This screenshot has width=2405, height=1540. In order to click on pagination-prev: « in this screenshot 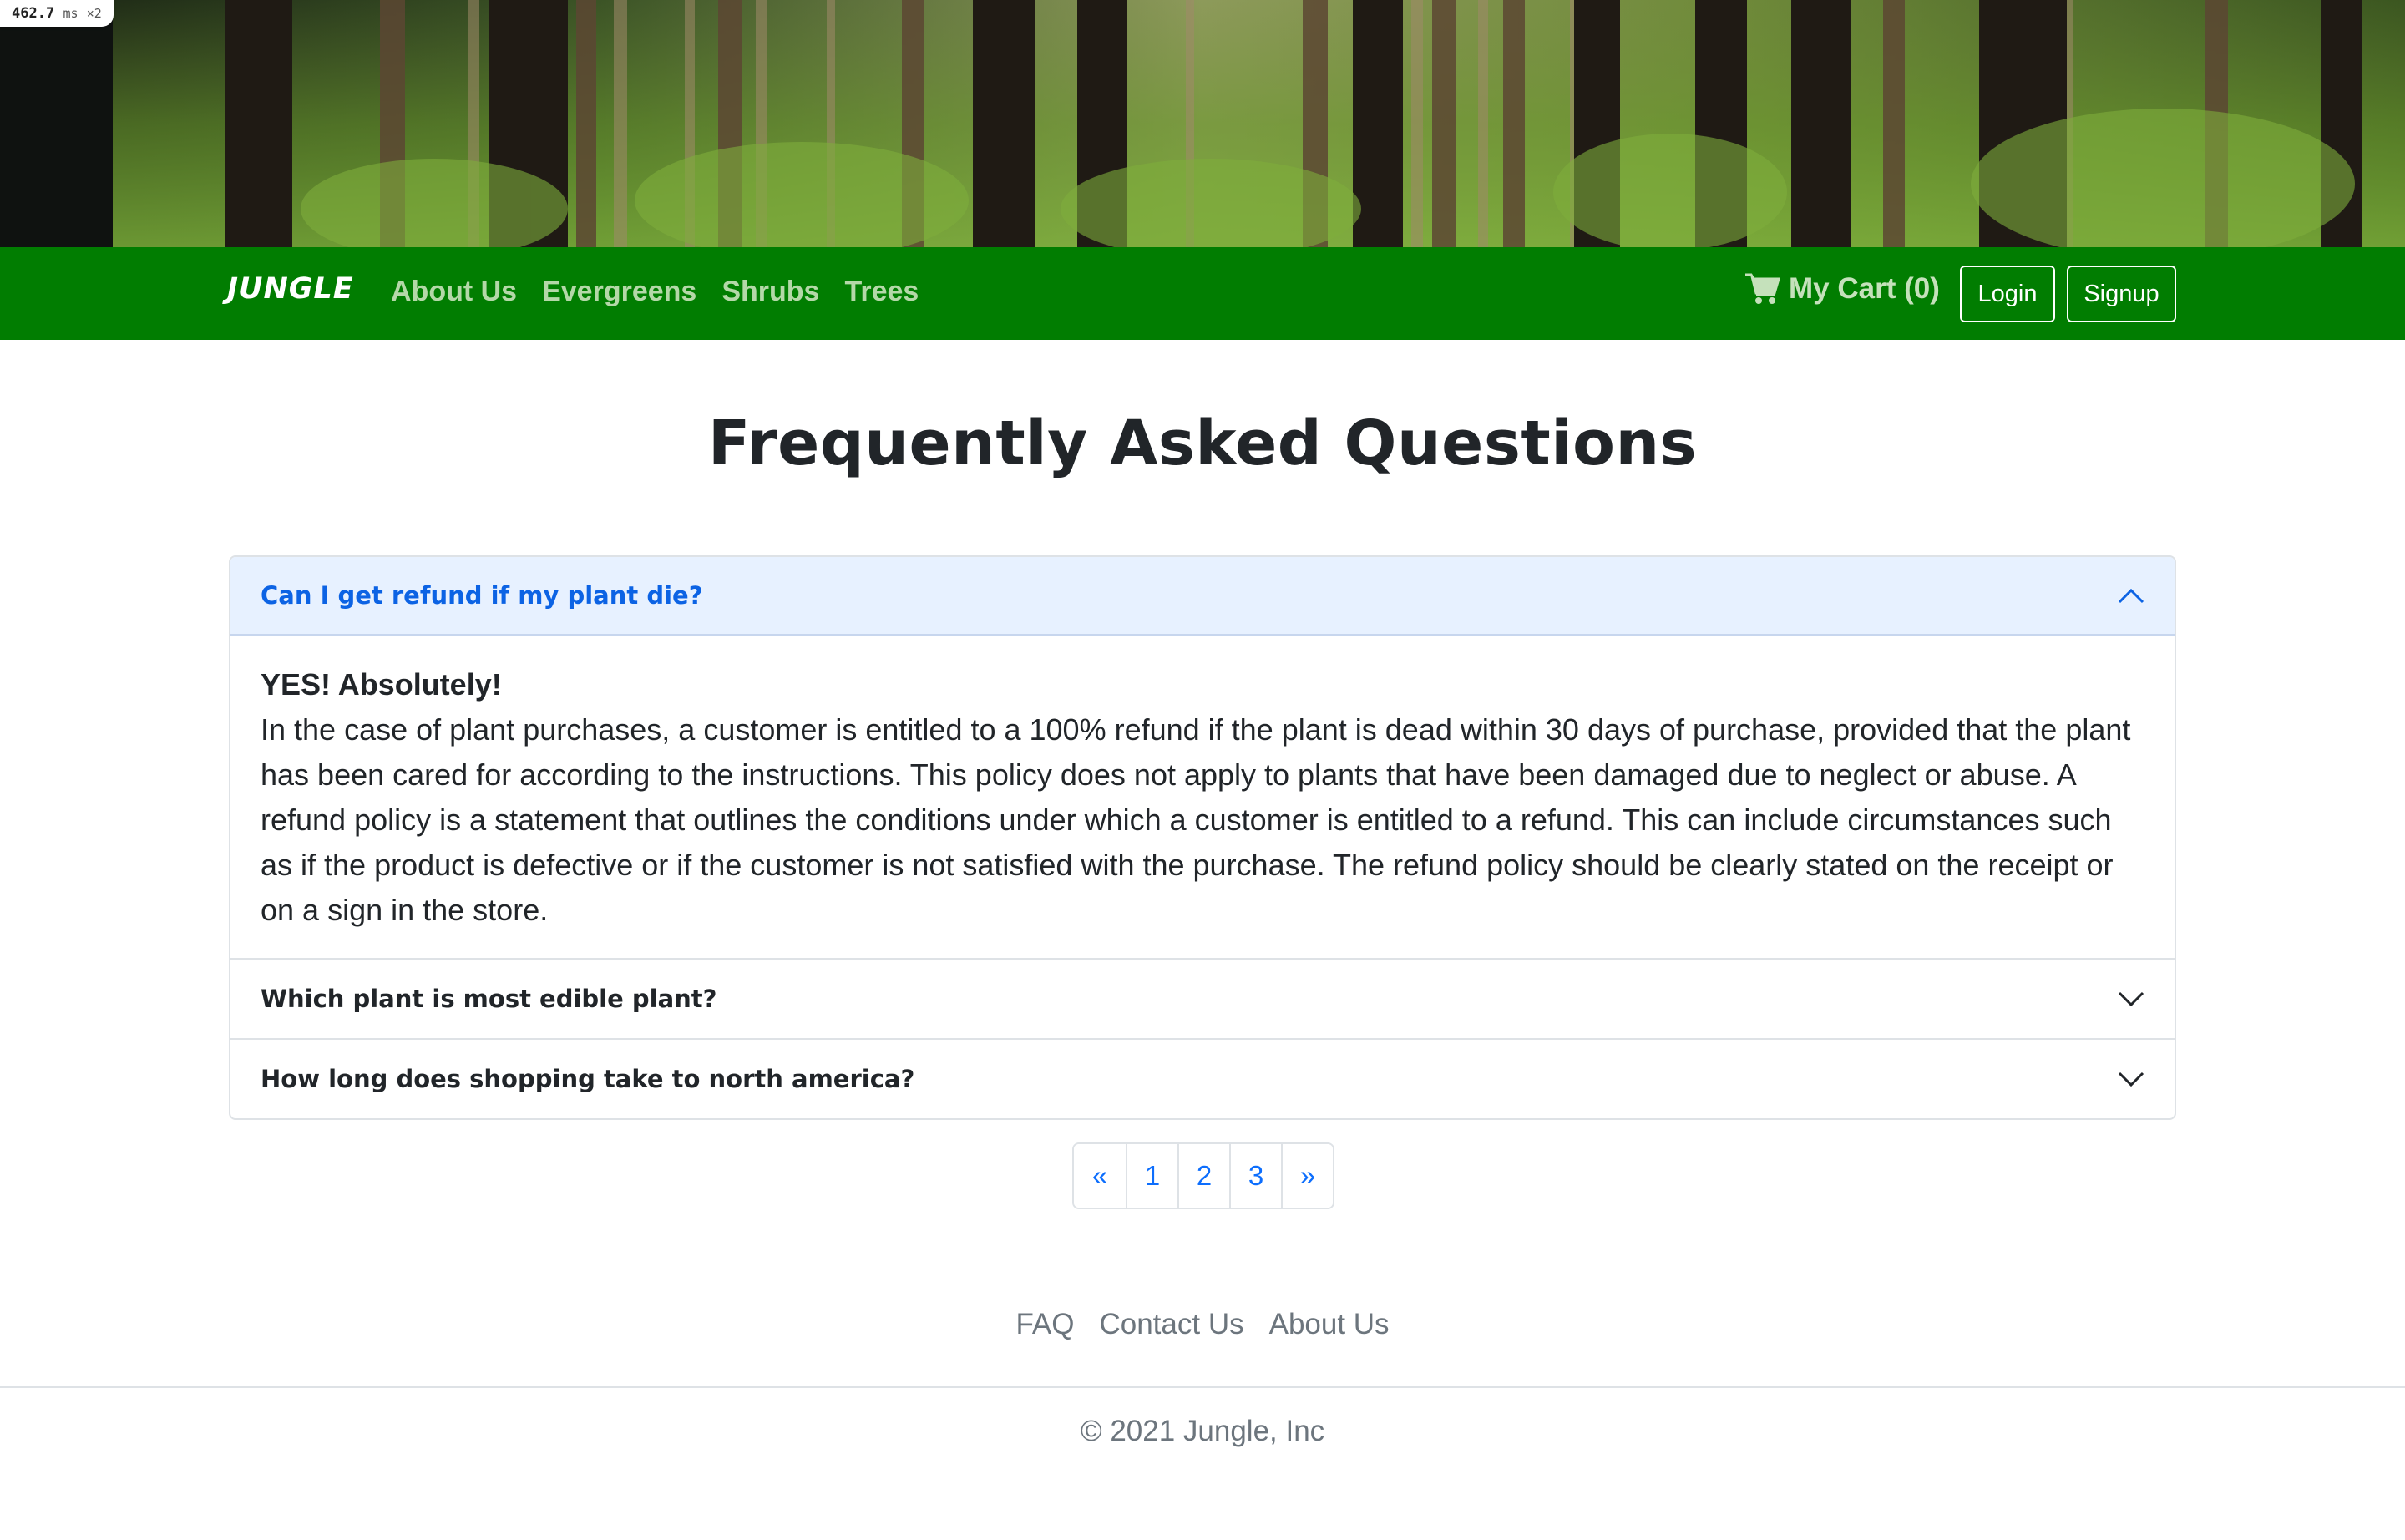, I will do `click(1100, 1176)`.